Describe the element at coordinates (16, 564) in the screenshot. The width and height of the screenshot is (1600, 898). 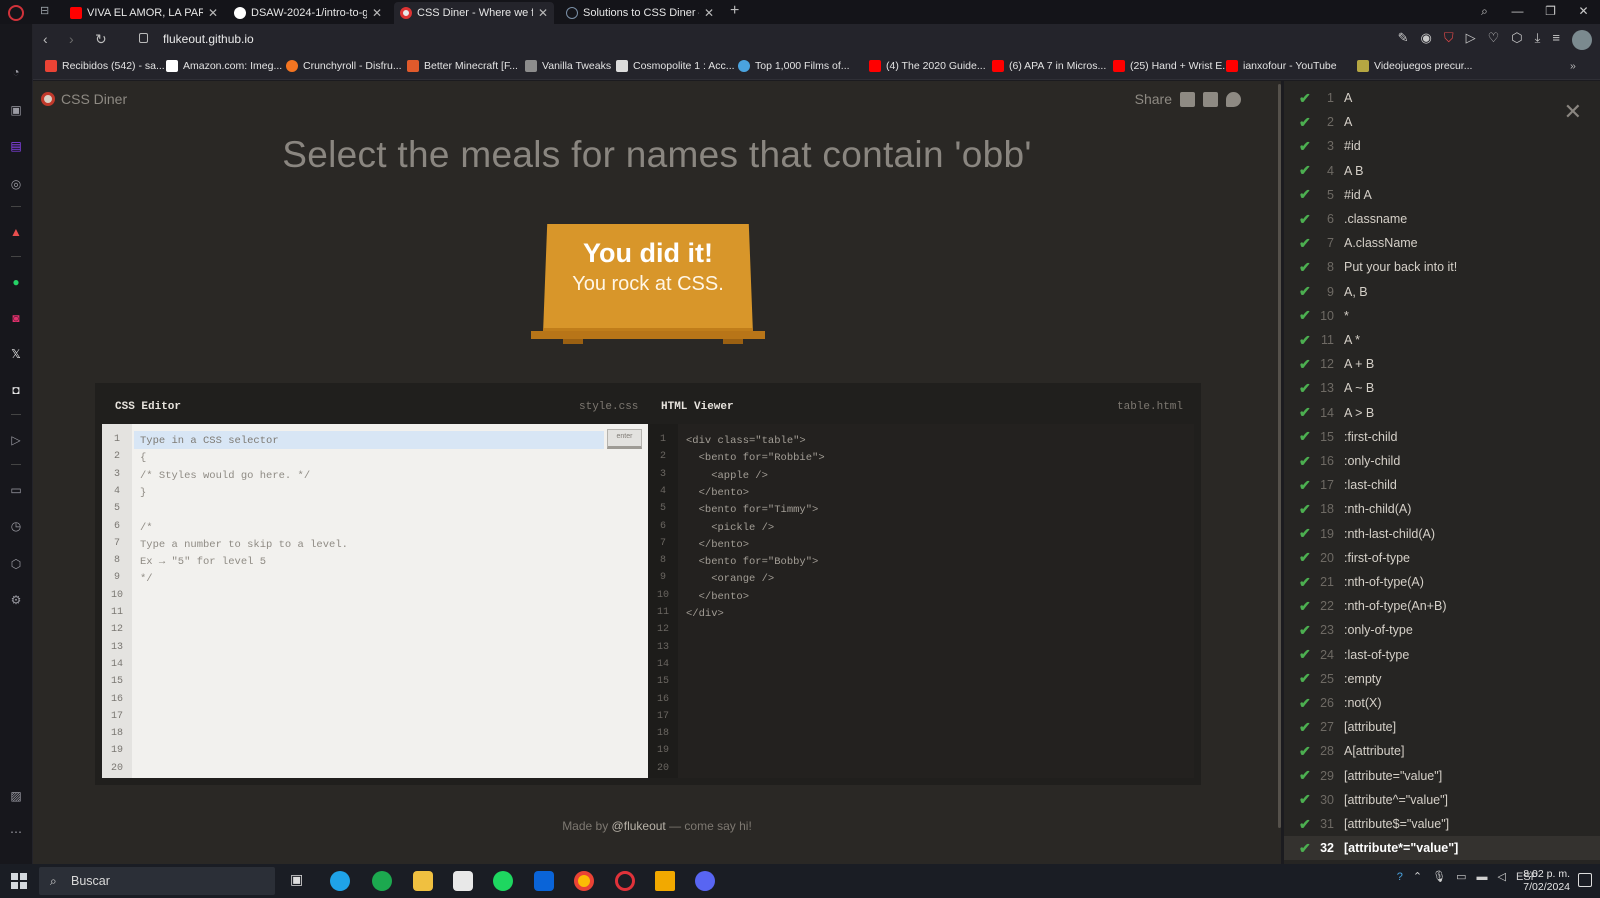
I see `extensions-icon: ⬡` at that location.